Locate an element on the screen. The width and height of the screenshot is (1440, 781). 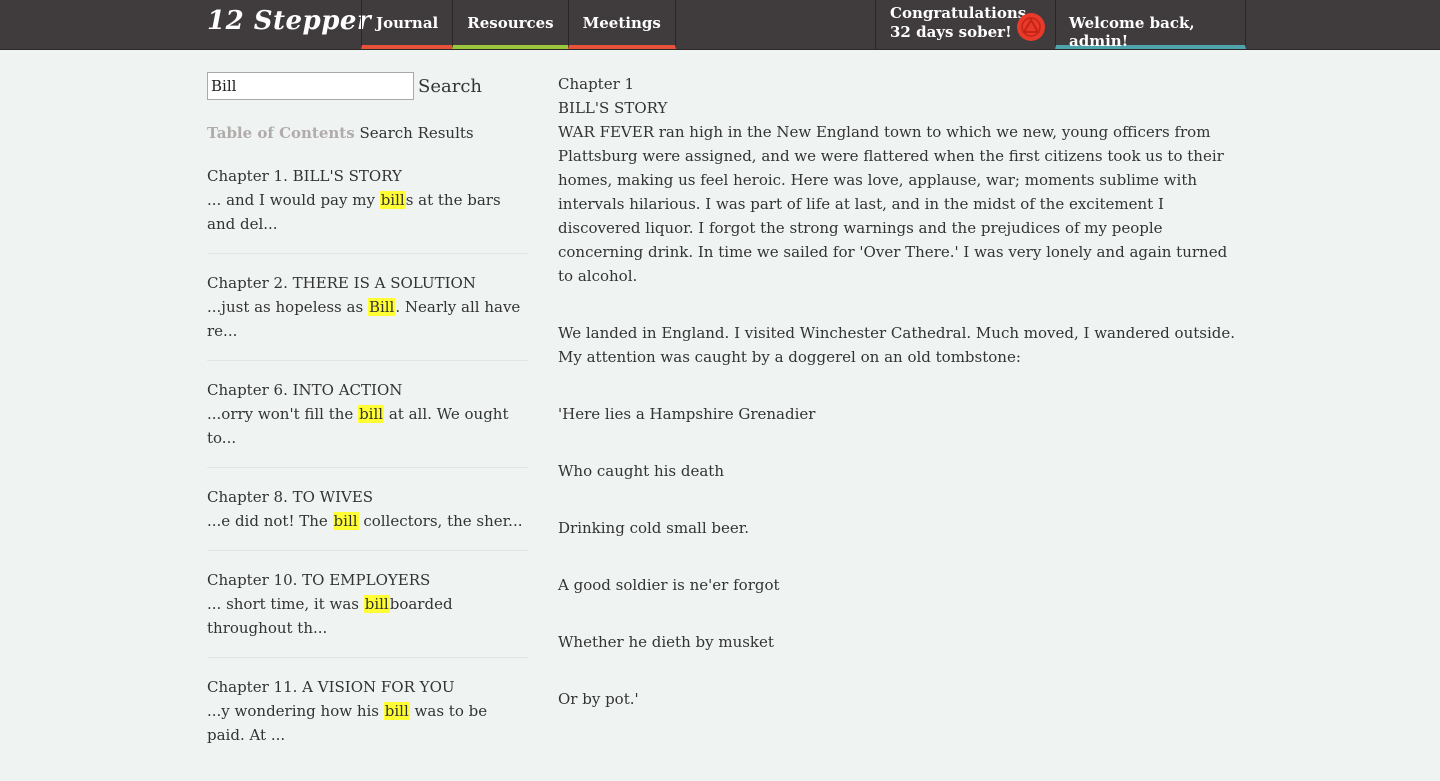
chapter-label: Chapter 1 is located at coordinates (596, 84).